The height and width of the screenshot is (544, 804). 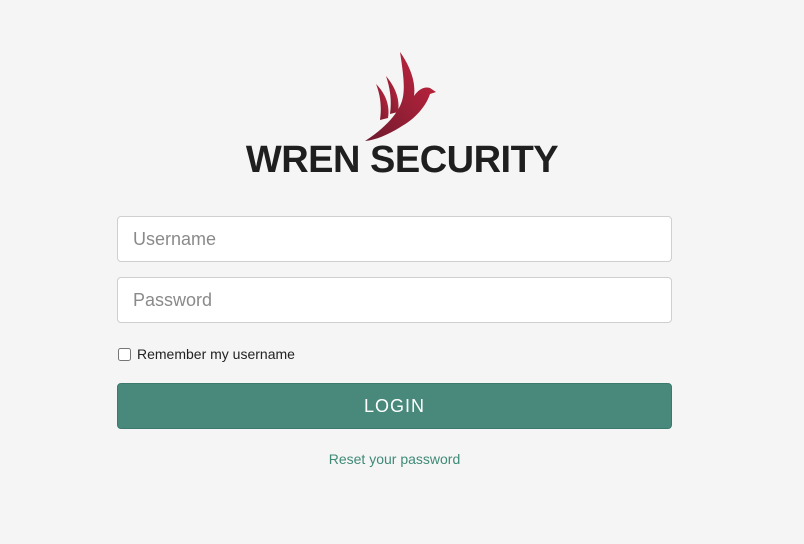 I want to click on wren-bird-icon, so click(x=400, y=96).